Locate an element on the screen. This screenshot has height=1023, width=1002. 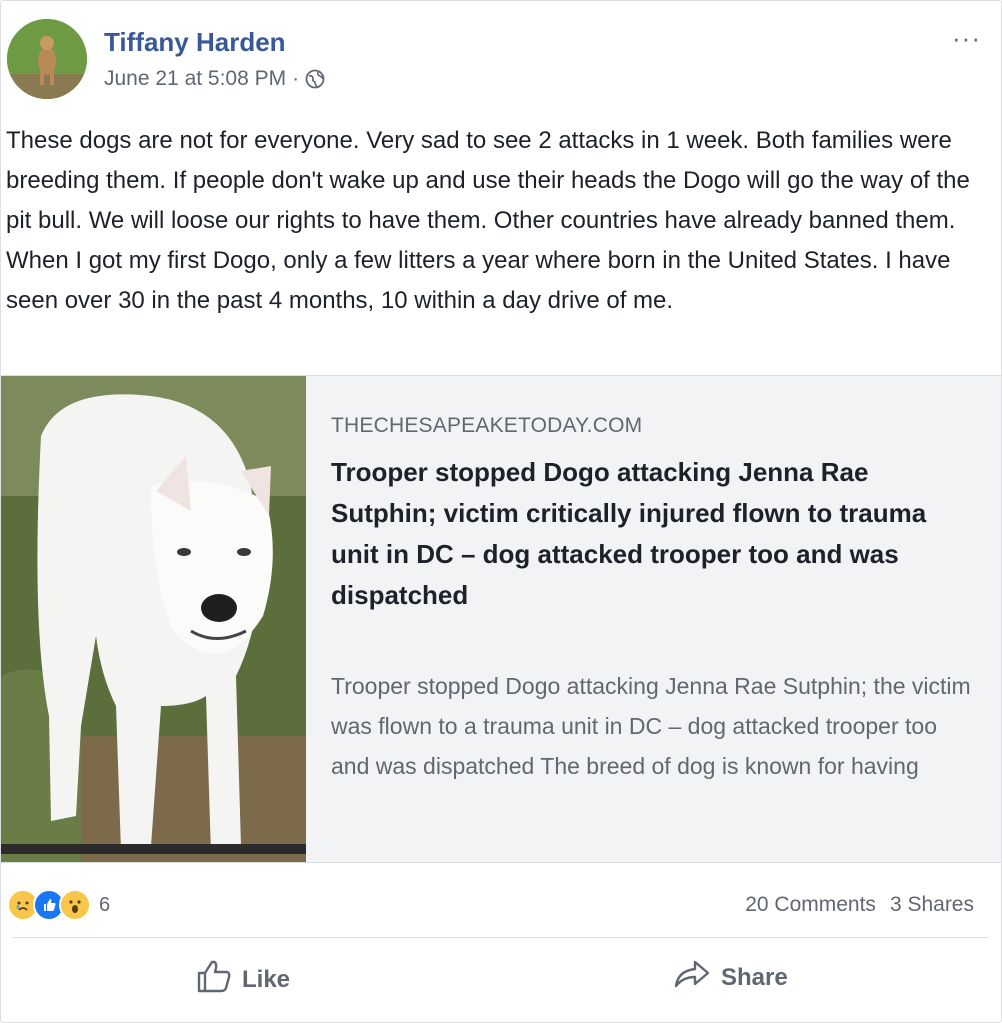
like-button: Like is located at coordinates (243, 979).